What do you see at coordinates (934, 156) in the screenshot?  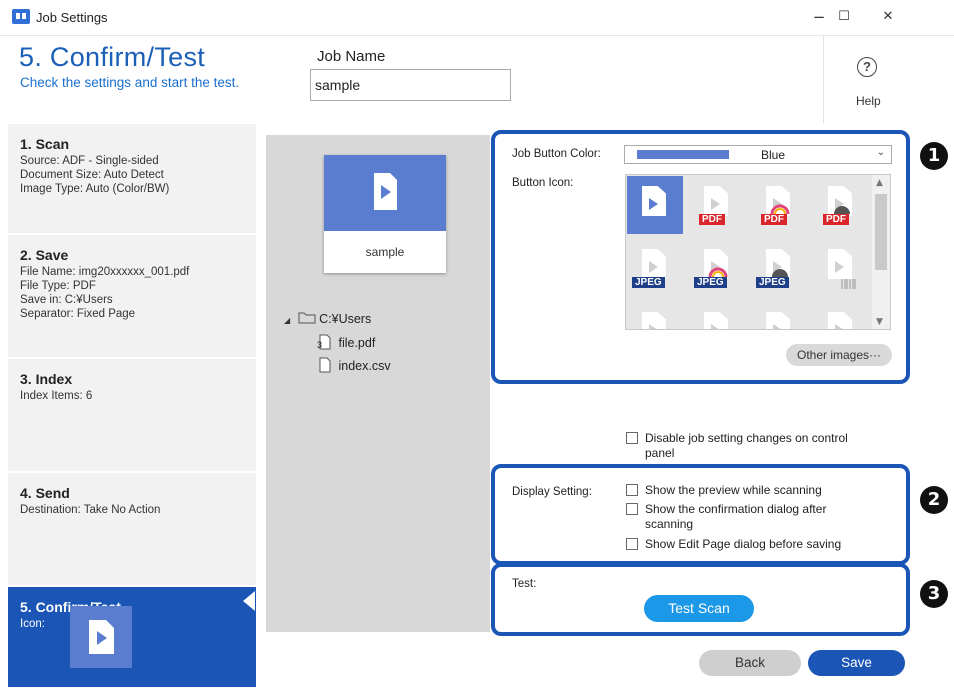 I see `callout-badge-1: 1` at bounding box center [934, 156].